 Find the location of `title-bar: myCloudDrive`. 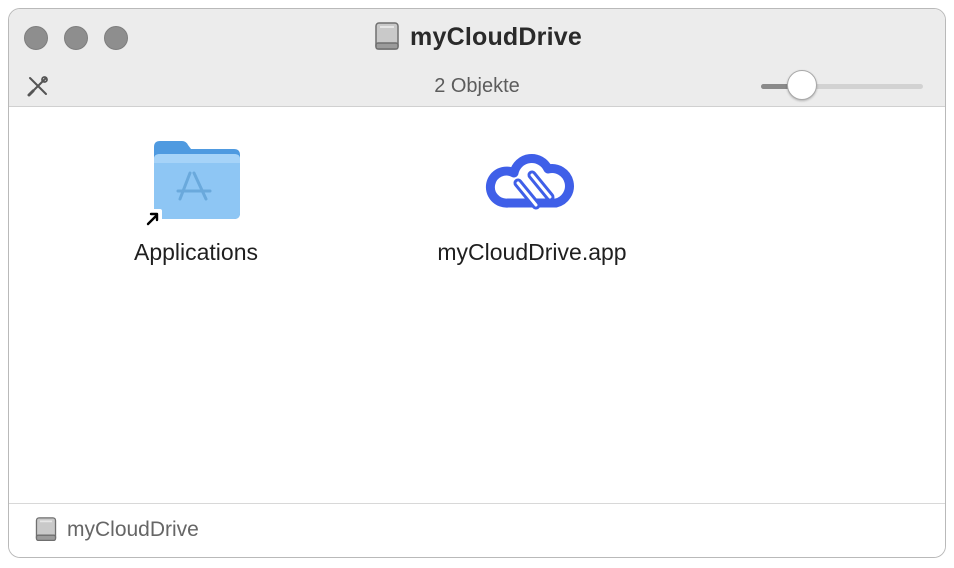

title-bar: myCloudDrive is located at coordinates (477, 38).